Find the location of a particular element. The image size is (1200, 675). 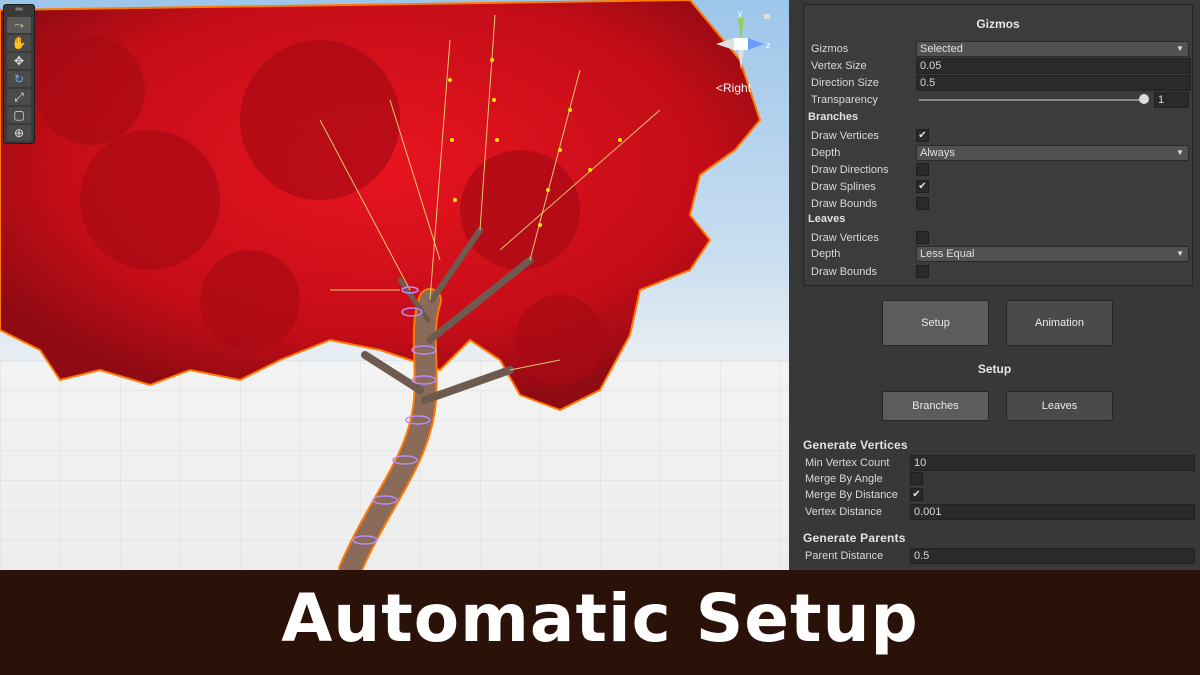

b-draw-vertices-label: Draw Vertices is located at coordinates (845, 136).